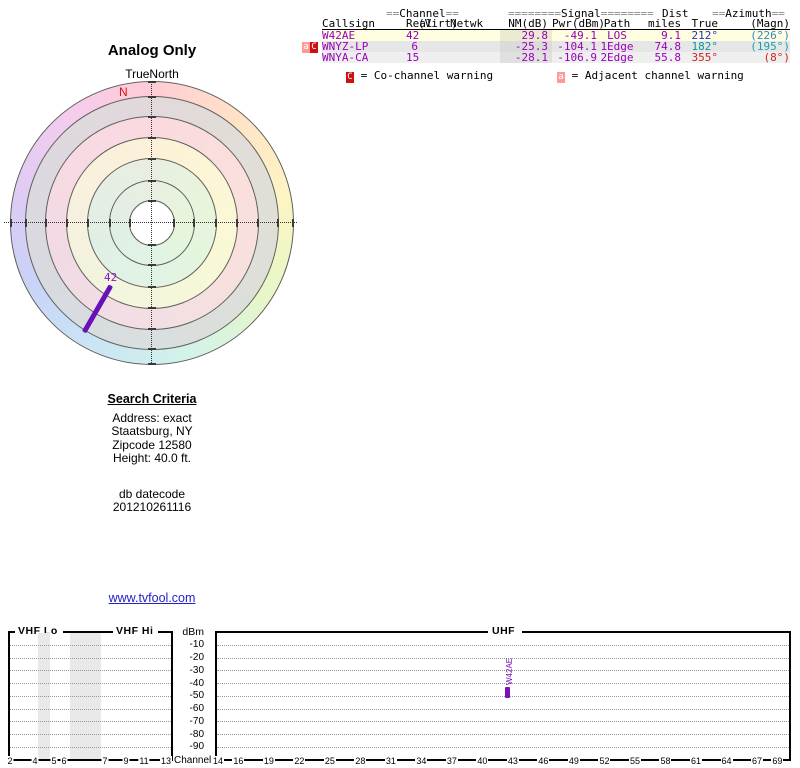  I want to click on dbm-tick-label: -40, so click(196, 683).